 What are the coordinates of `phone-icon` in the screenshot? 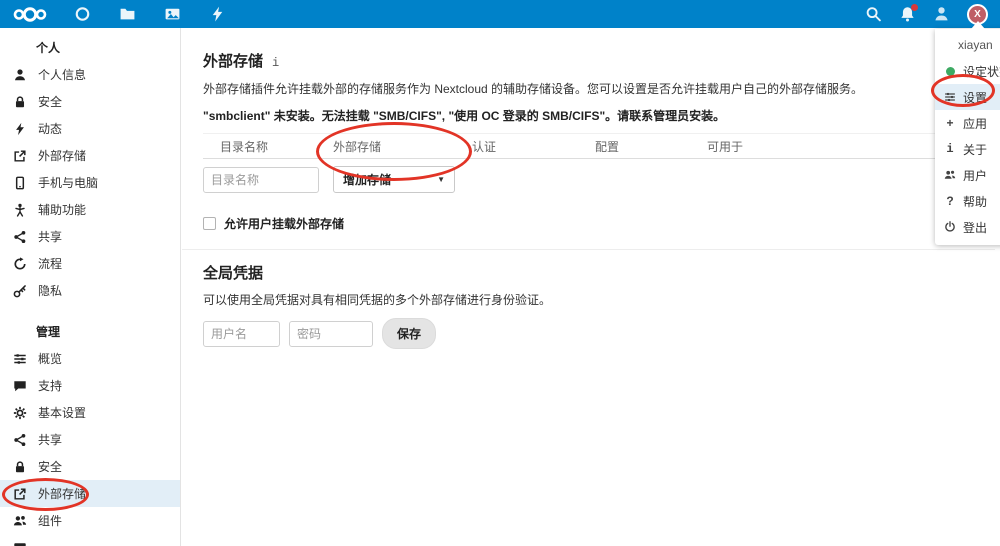 It's located at (20, 183).